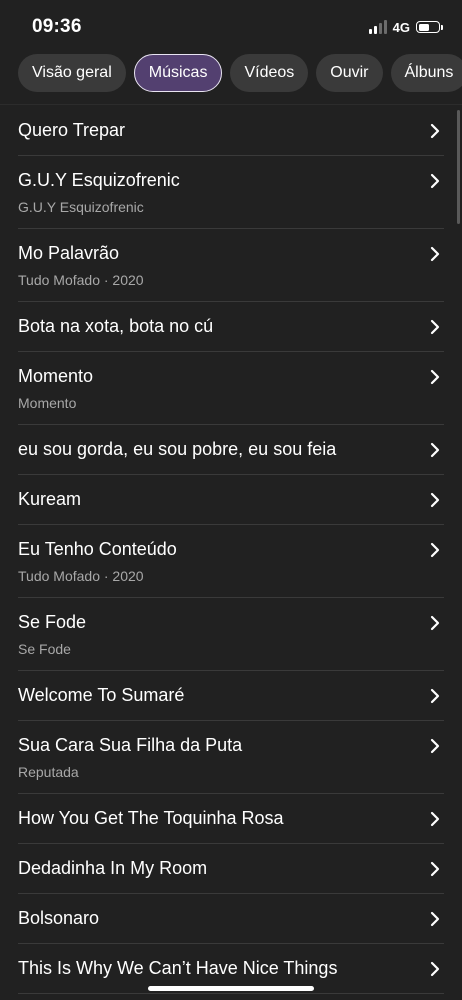 Image resolution: width=462 pixels, height=1000 pixels. What do you see at coordinates (401, 27) in the screenshot?
I see `network-type: 4G` at bounding box center [401, 27].